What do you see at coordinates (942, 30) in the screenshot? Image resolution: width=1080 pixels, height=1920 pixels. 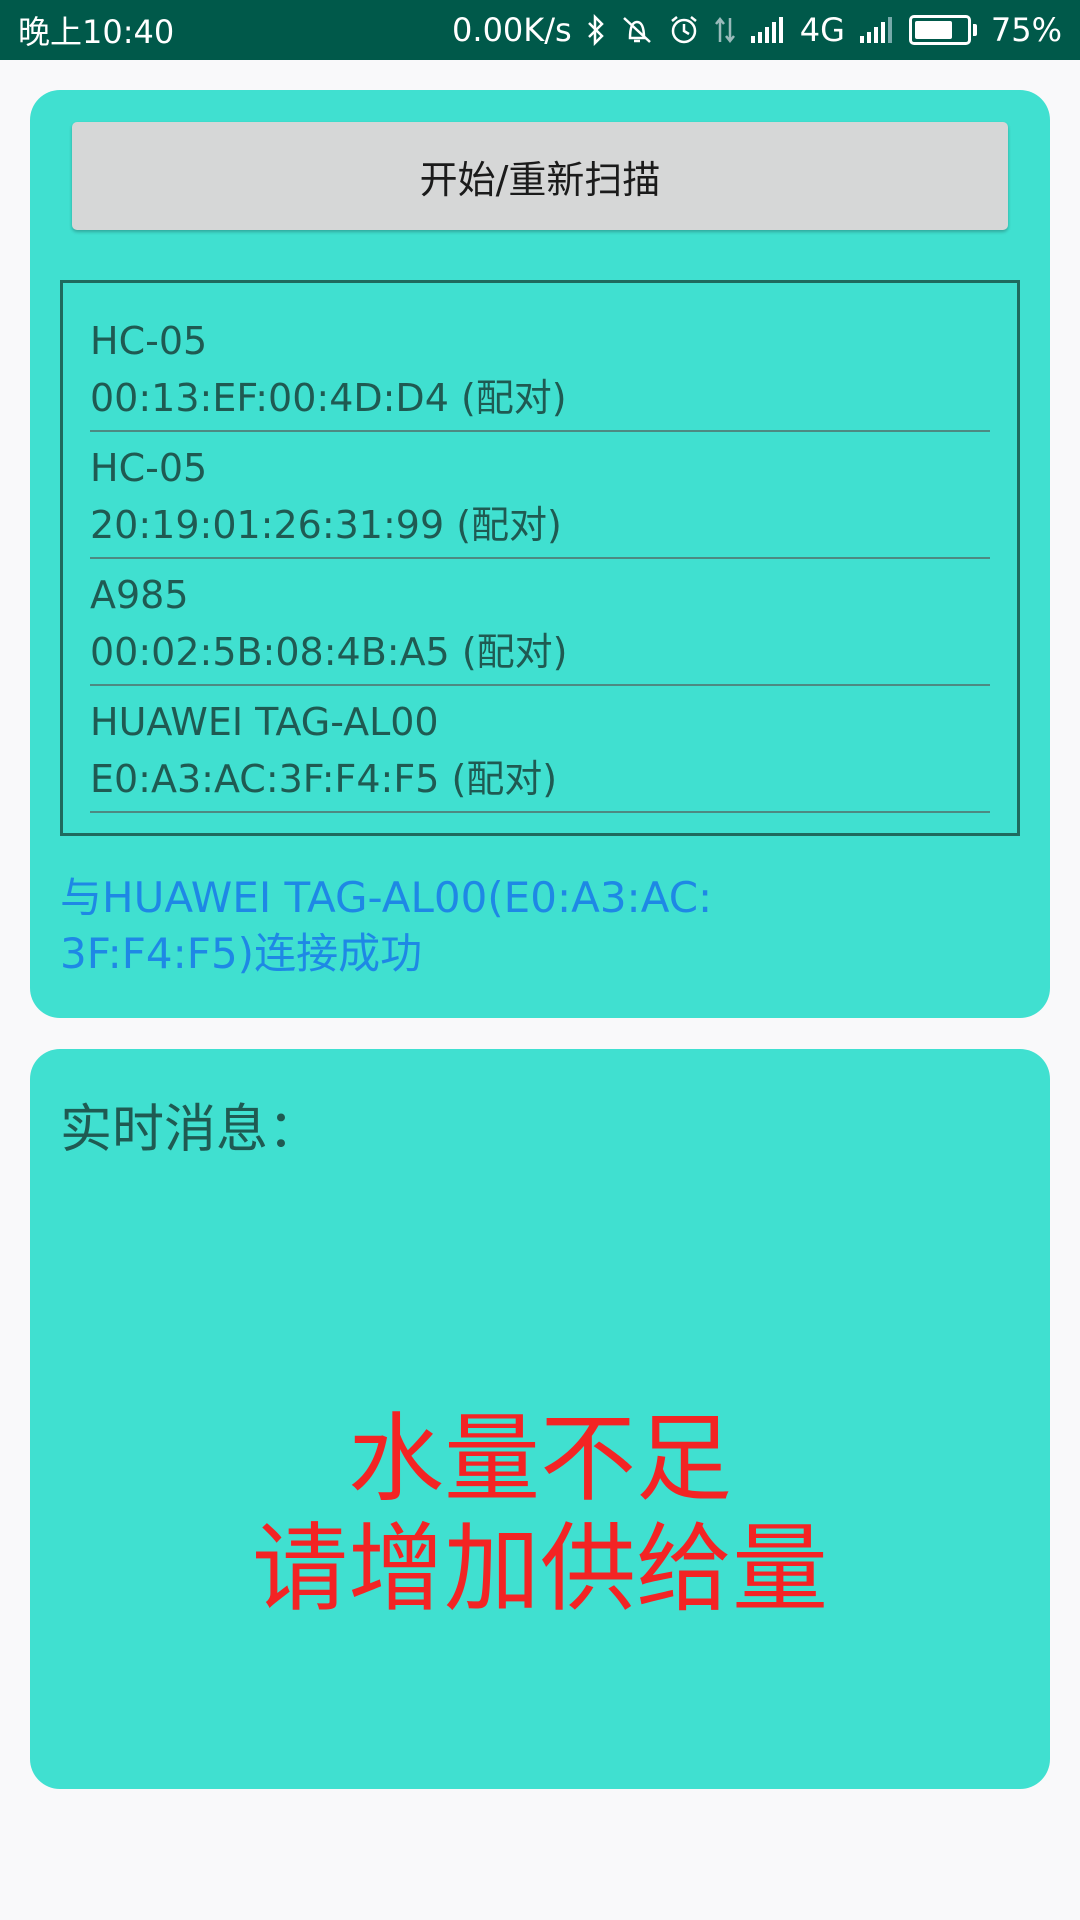 I see `battery-icon` at bounding box center [942, 30].